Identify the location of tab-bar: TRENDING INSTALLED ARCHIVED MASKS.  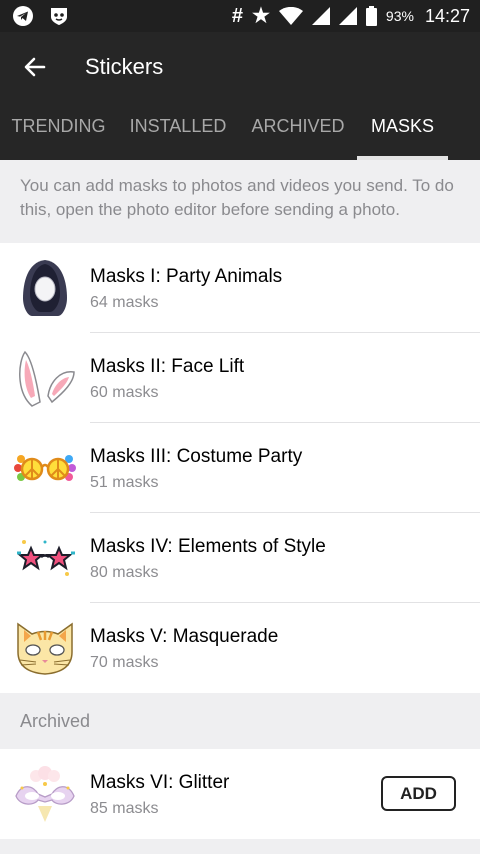
(240, 132).